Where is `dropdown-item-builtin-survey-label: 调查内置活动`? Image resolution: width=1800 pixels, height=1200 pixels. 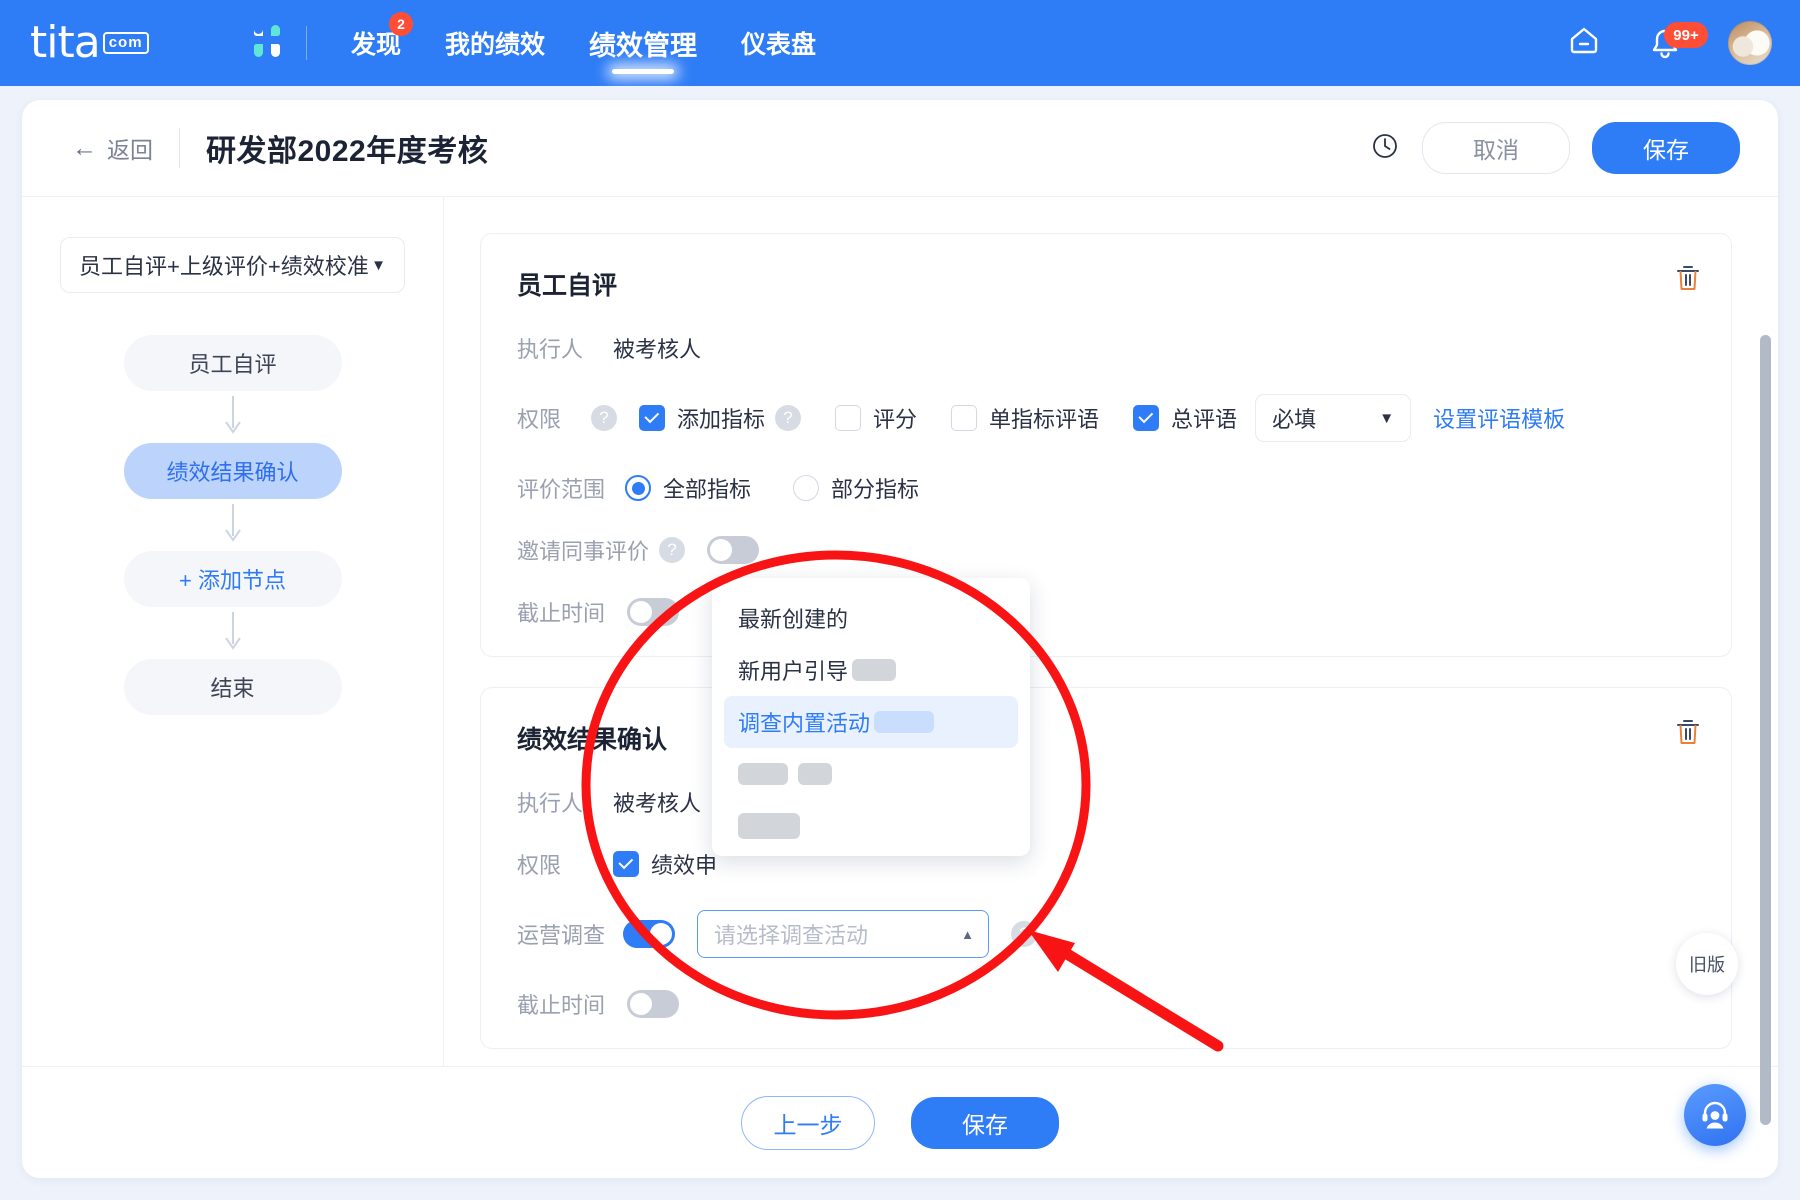
dropdown-item-builtin-survey-label: 调查内置活动 is located at coordinates (804, 723).